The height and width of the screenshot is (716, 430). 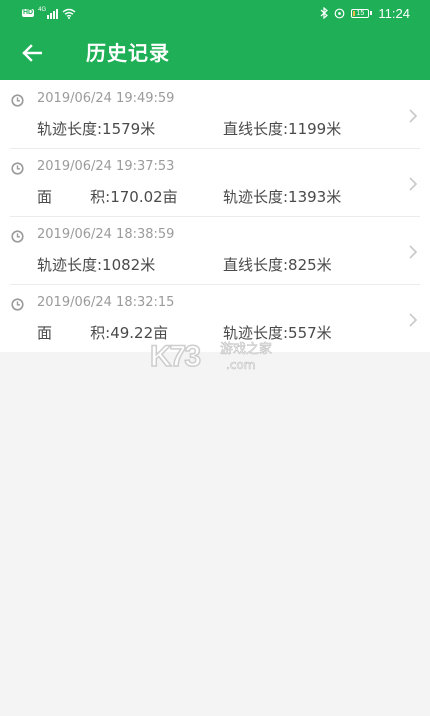 What do you see at coordinates (96, 129) in the screenshot?
I see `record-field-1: 轨迹长度:1579米` at bounding box center [96, 129].